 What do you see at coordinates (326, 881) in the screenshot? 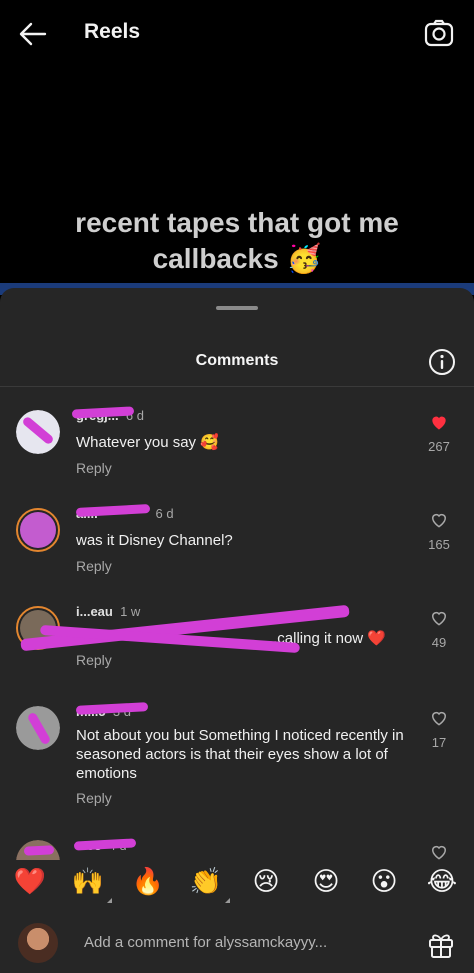
I see `emoji-heart-eyes: 😍` at bounding box center [326, 881].